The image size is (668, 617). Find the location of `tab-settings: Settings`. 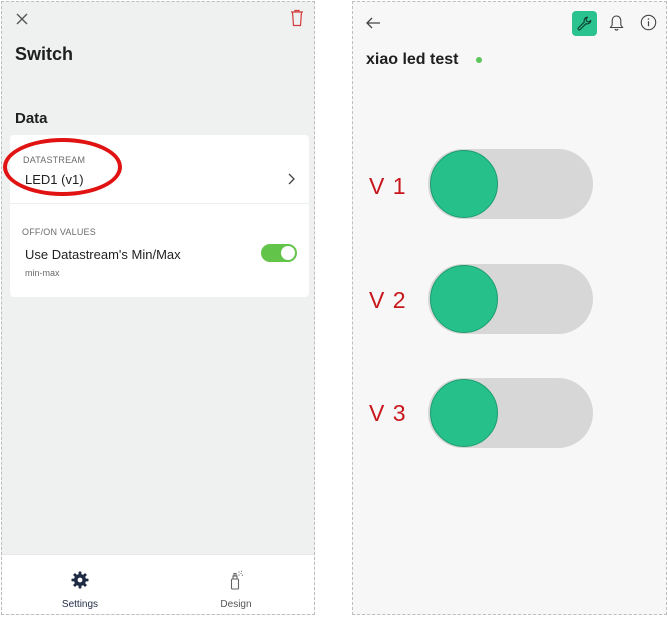

tab-settings: Settings is located at coordinates (80, 584).